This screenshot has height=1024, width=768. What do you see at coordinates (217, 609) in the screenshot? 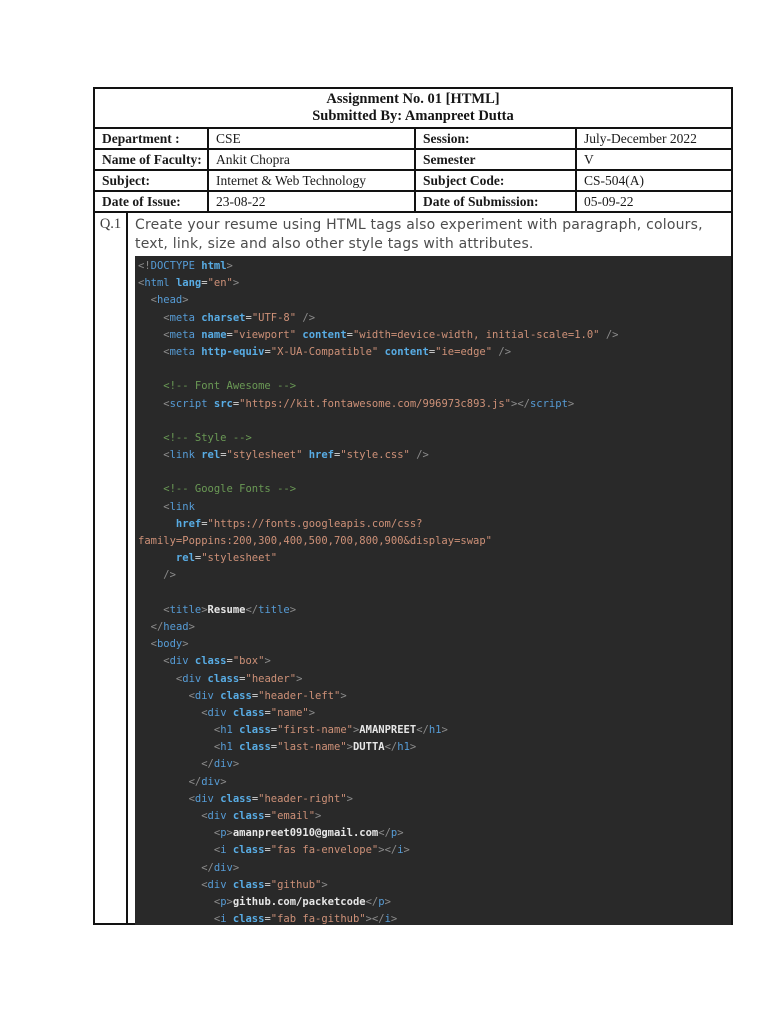
I see `code-line: <title>Resume</title>` at bounding box center [217, 609].